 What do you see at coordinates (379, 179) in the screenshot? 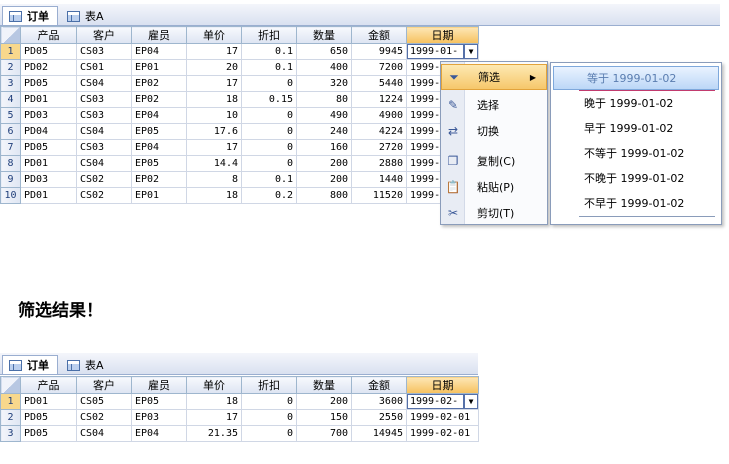
I see `cell-amount: 1440` at bounding box center [379, 179].